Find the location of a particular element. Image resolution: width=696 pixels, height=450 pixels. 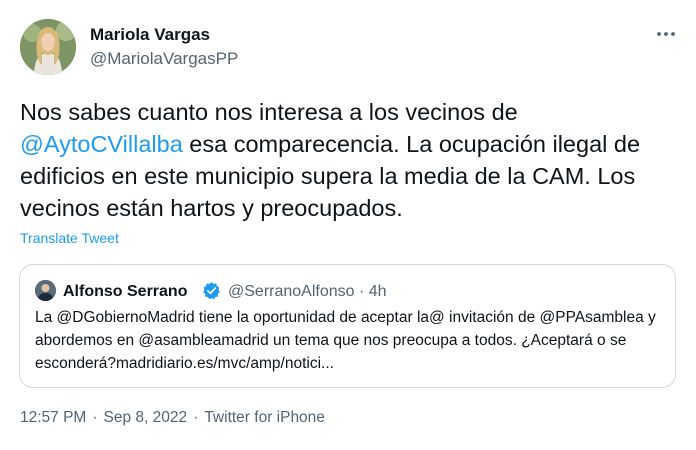

author-name: Mariola Vargas is located at coordinates (164, 35).